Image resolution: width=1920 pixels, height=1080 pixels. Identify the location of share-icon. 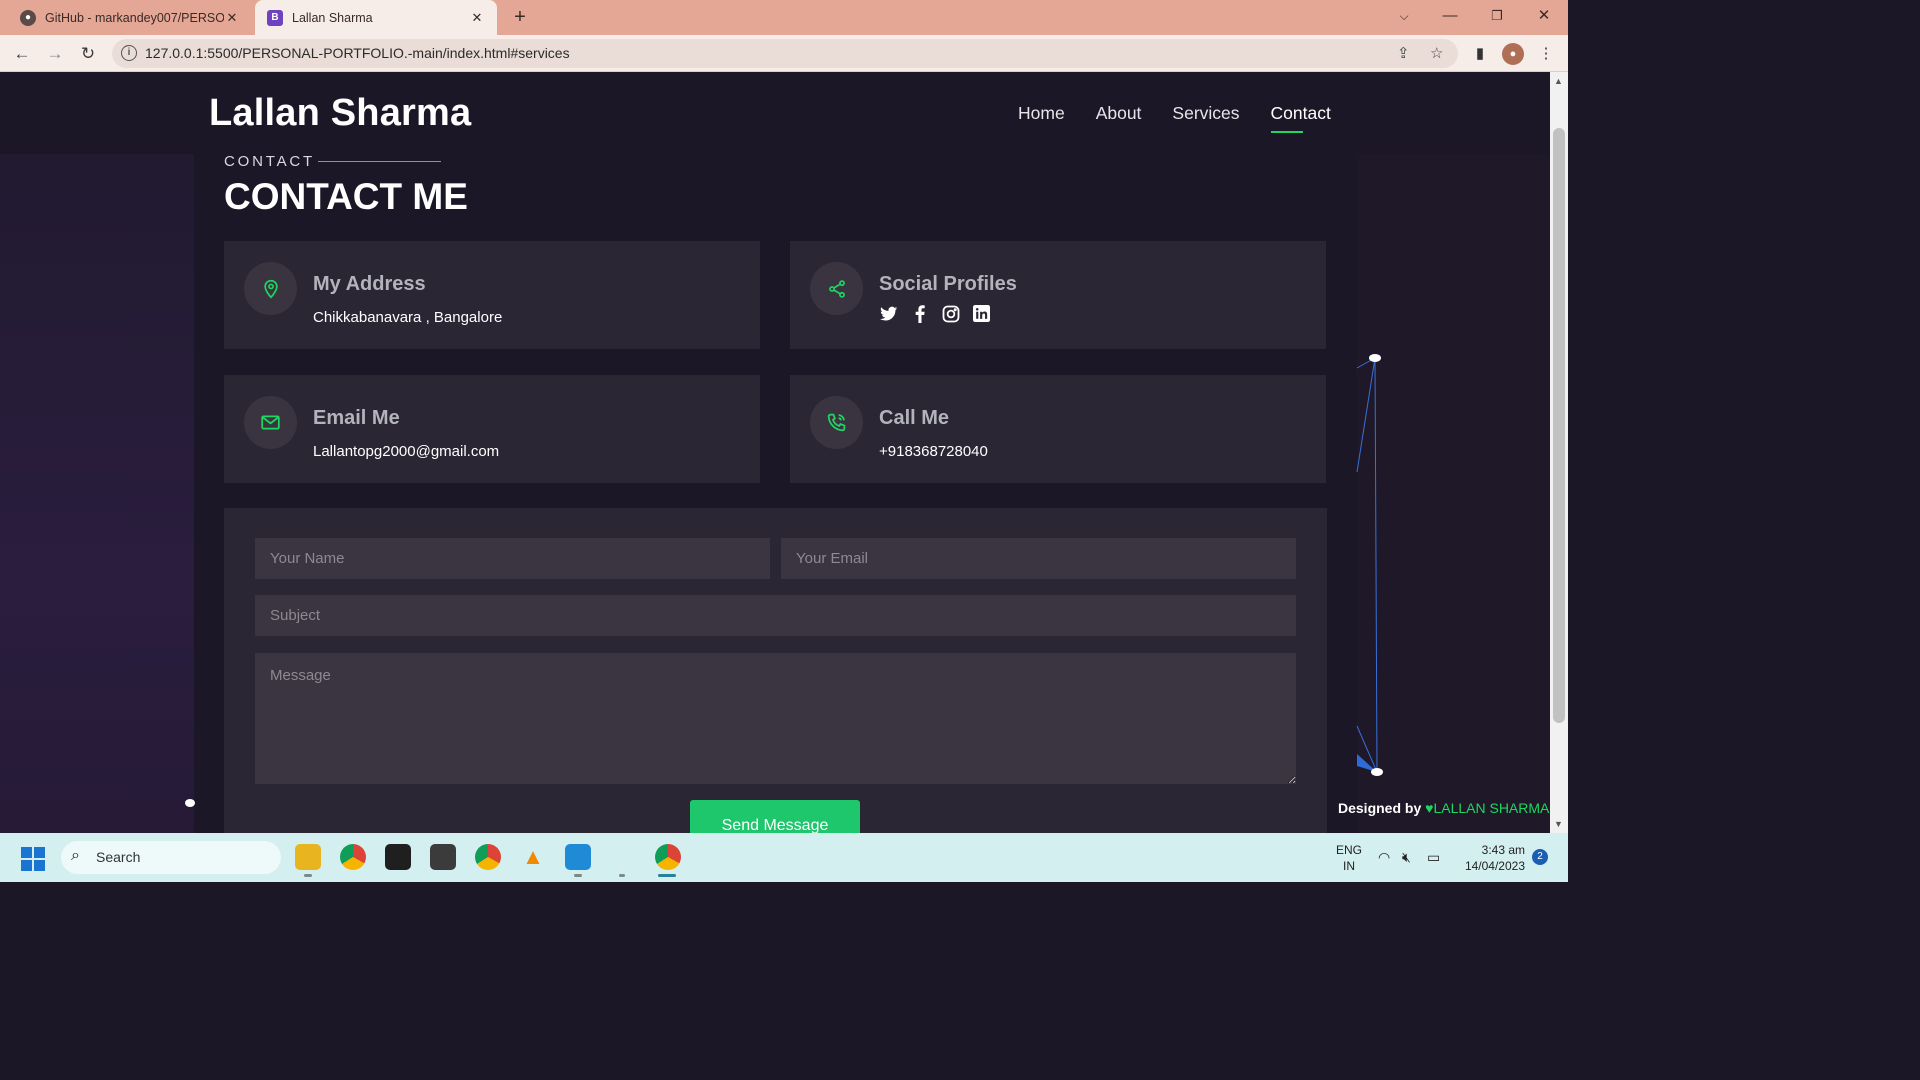
(836, 288).